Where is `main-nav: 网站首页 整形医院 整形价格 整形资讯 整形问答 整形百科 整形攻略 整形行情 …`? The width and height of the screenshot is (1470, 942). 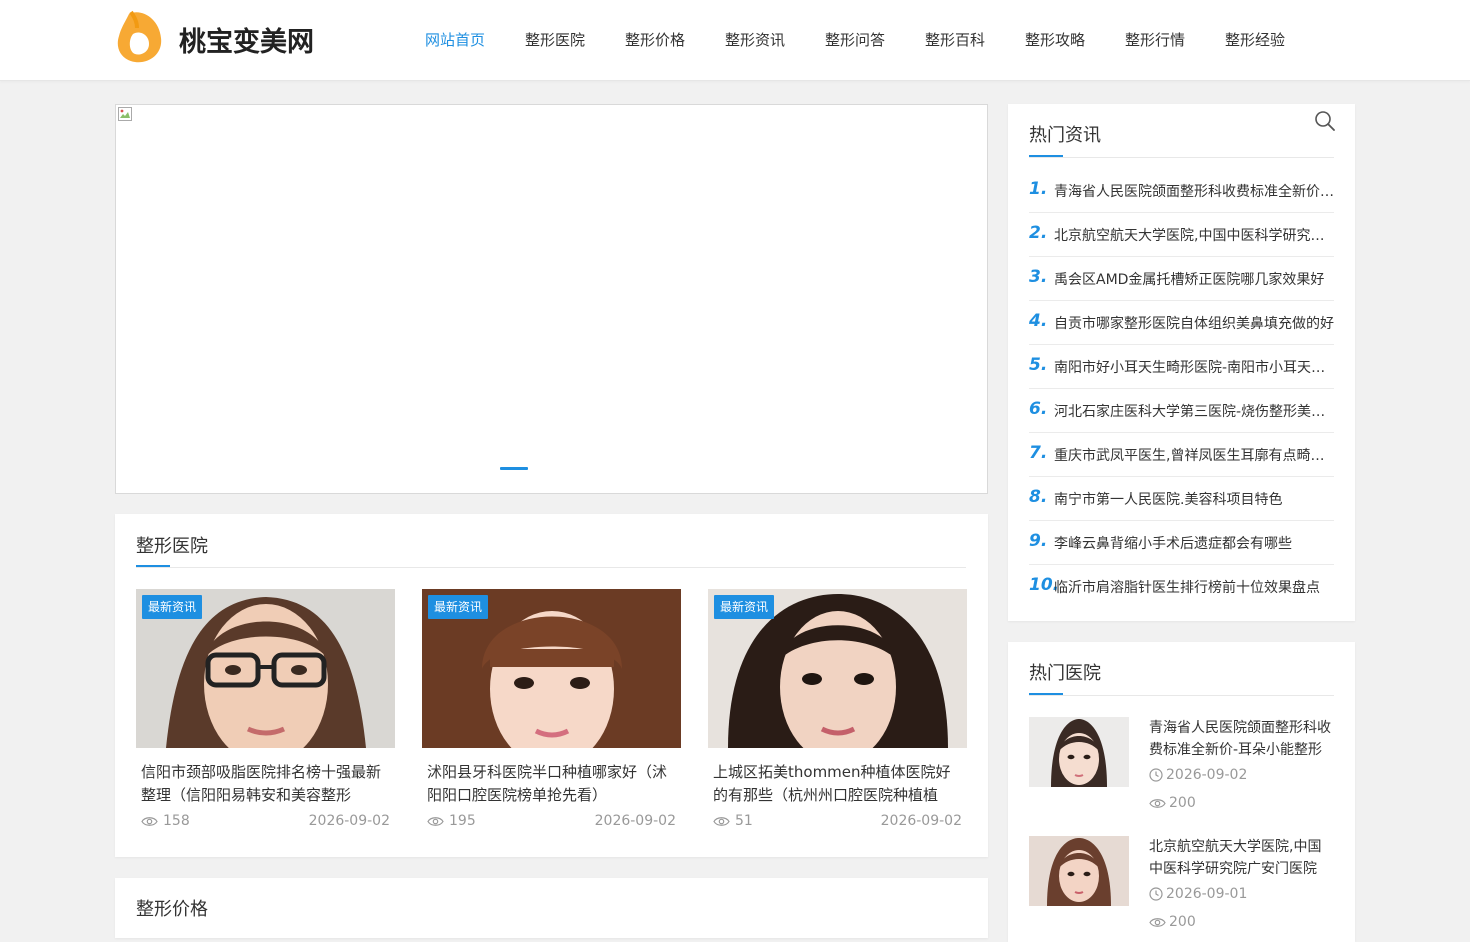
main-nav: 网站首页 整形医院 整形价格 整形资讯 整形问答 整形百科 整形攻略 整形行情 … is located at coordinates (855, 40).